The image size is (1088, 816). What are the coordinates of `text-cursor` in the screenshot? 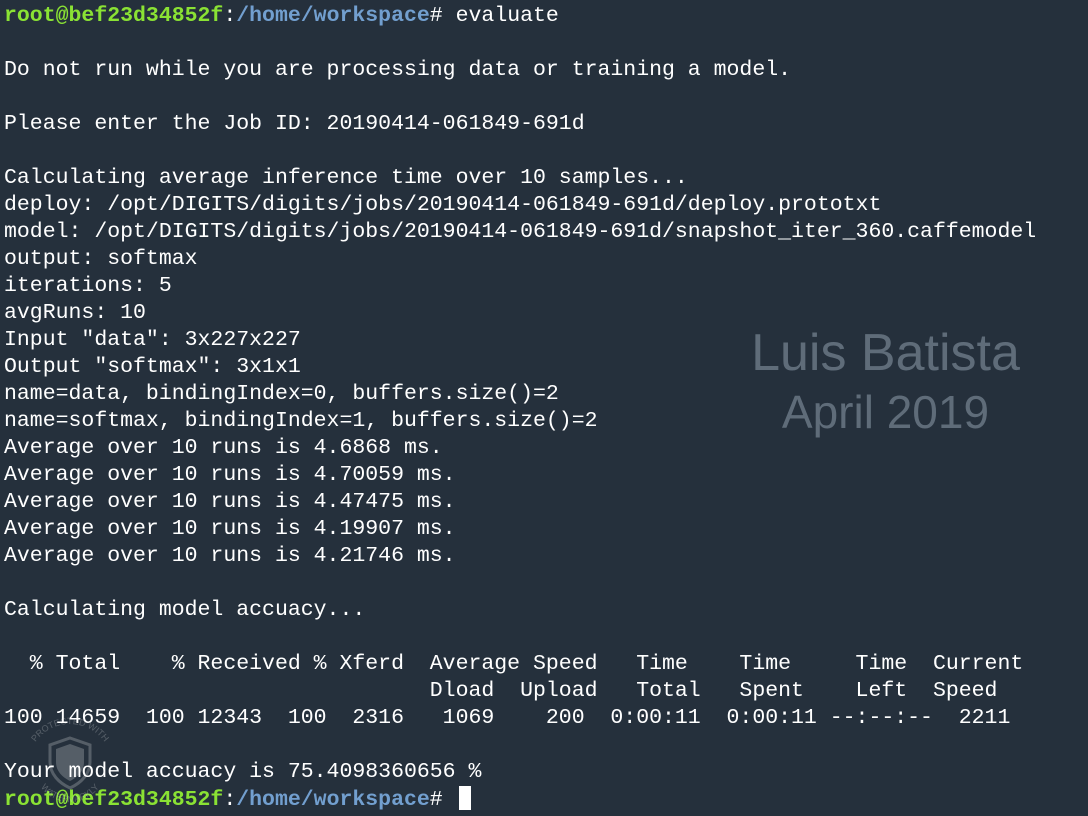 It's located at (464, 798).